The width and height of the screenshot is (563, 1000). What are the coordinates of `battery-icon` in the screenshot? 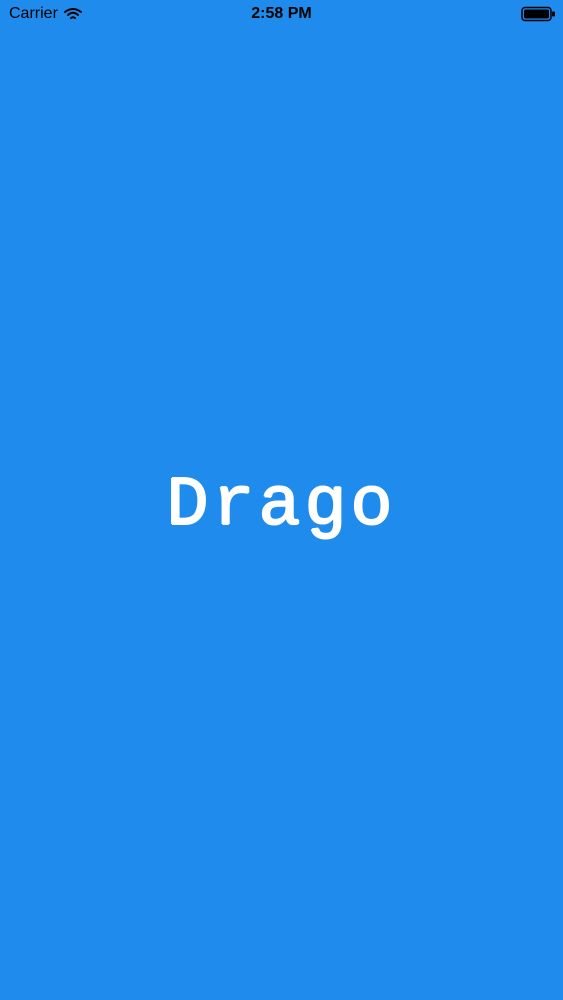 It's located at (538, 14).